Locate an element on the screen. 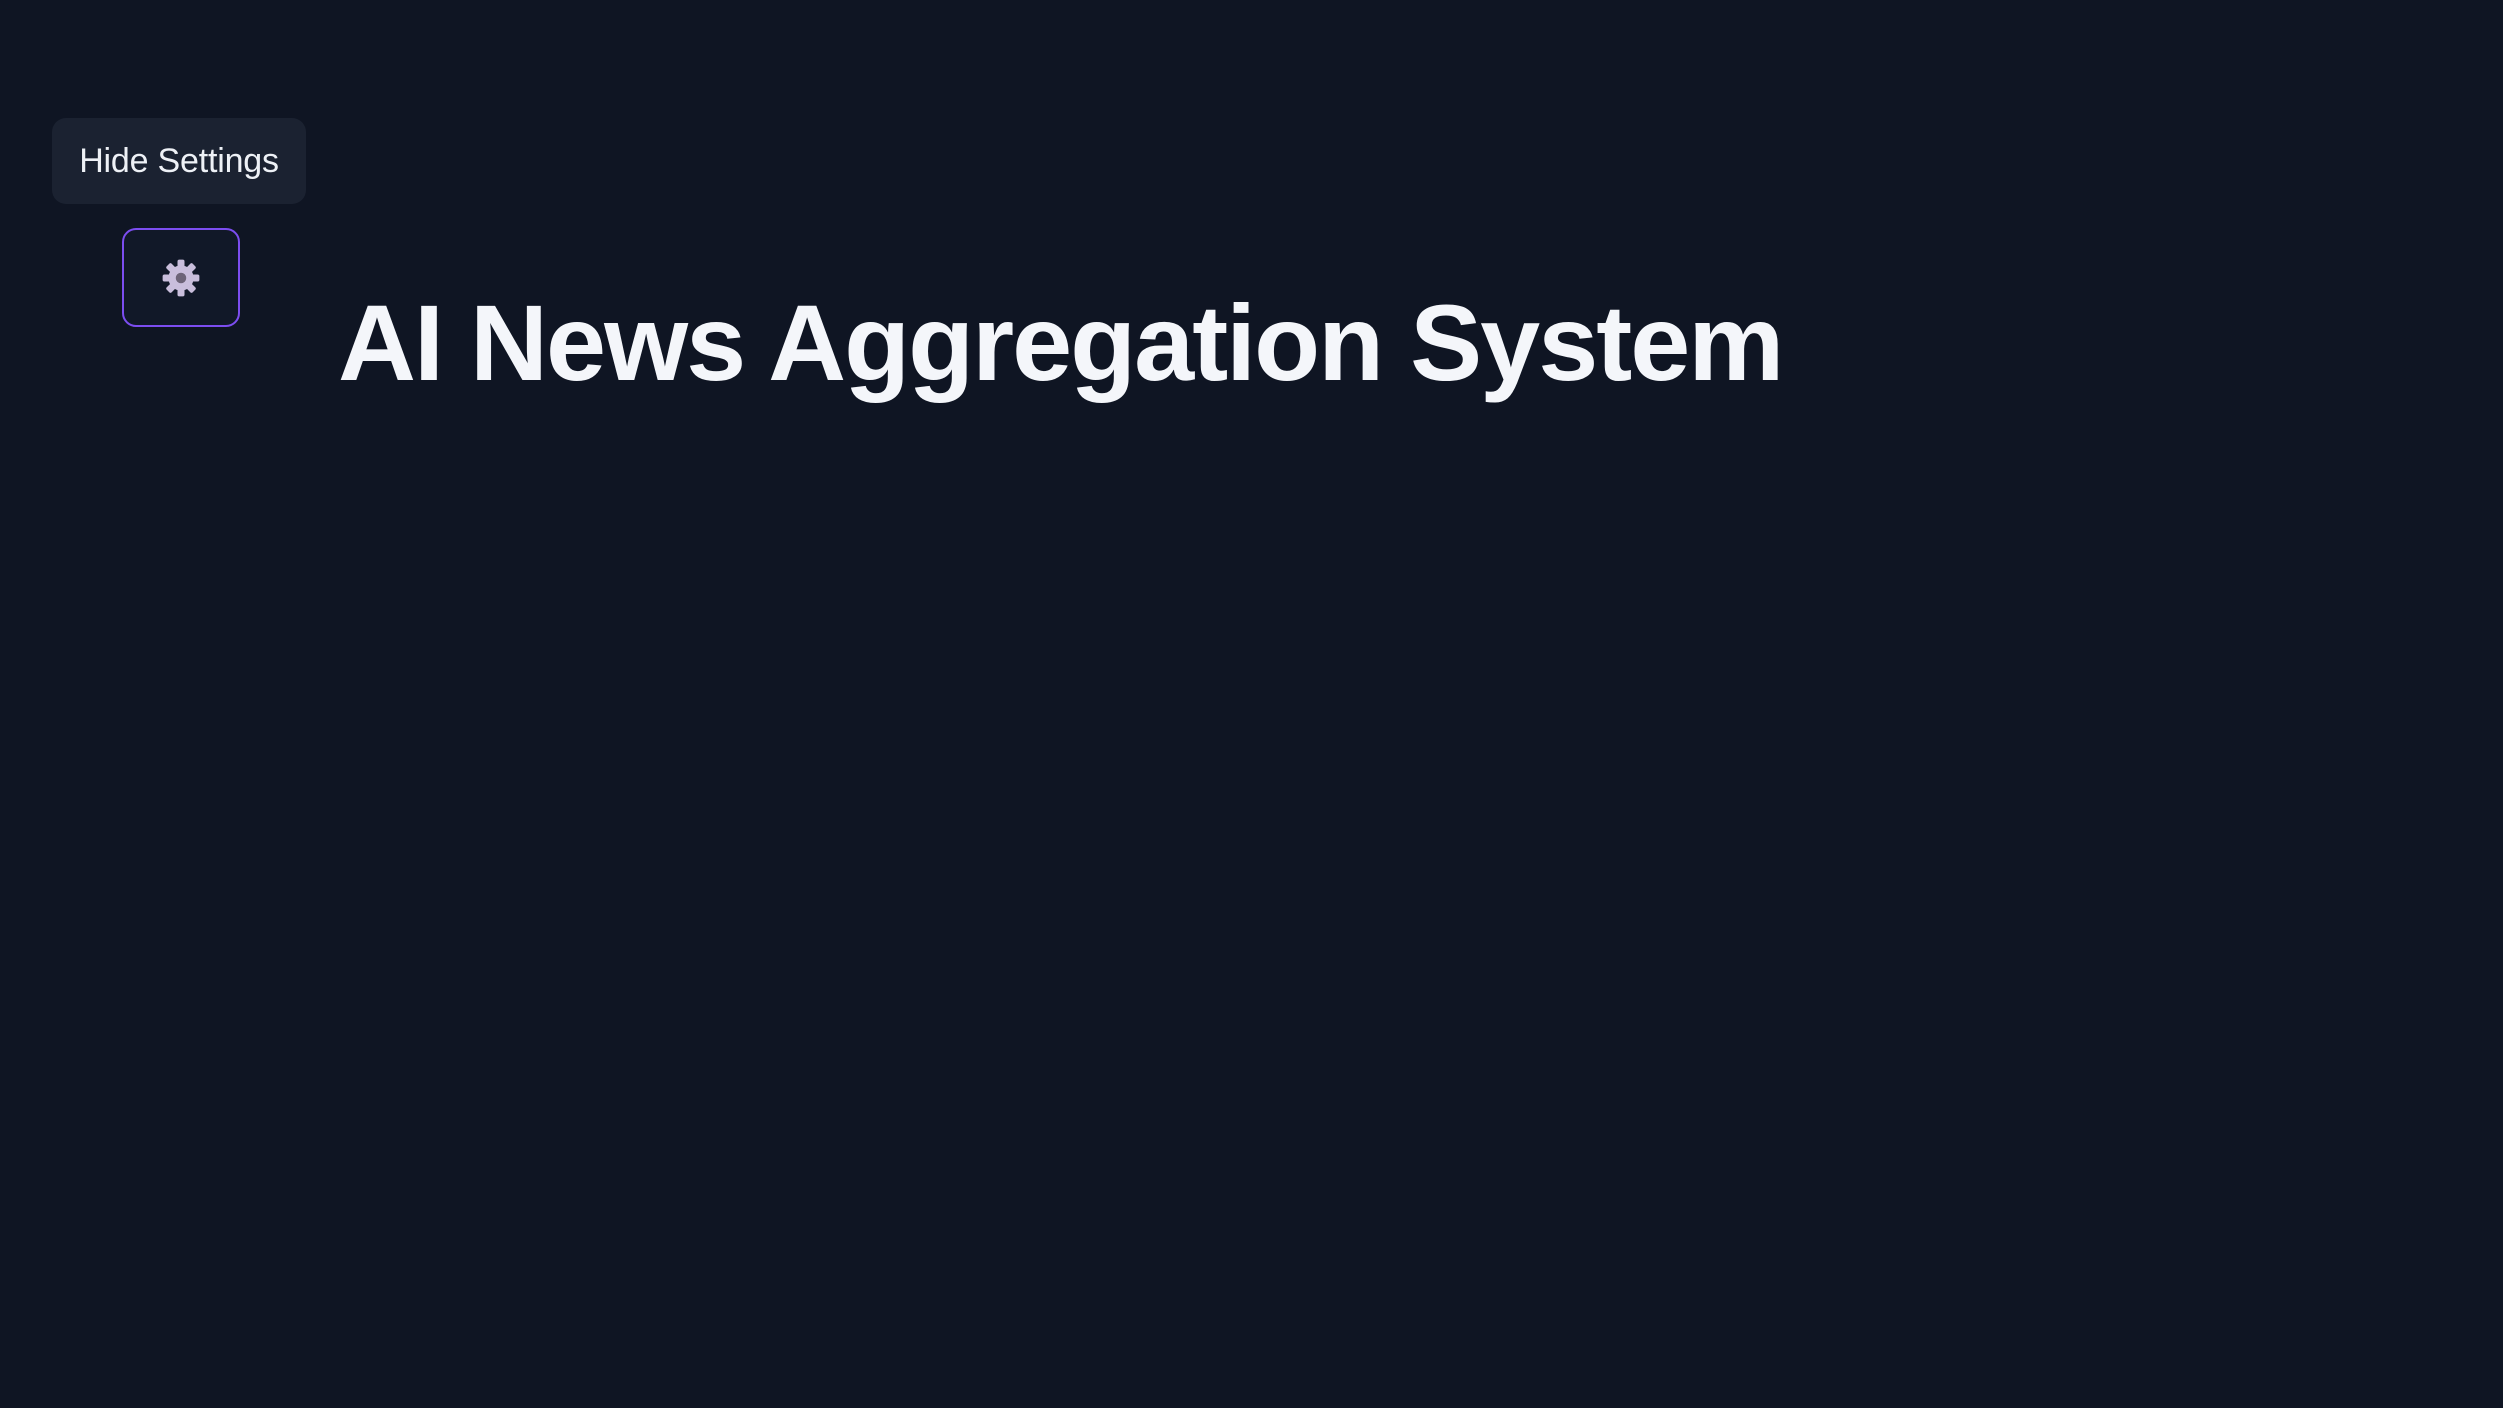  settings-toggle-button is located at coordinates (181, 277).